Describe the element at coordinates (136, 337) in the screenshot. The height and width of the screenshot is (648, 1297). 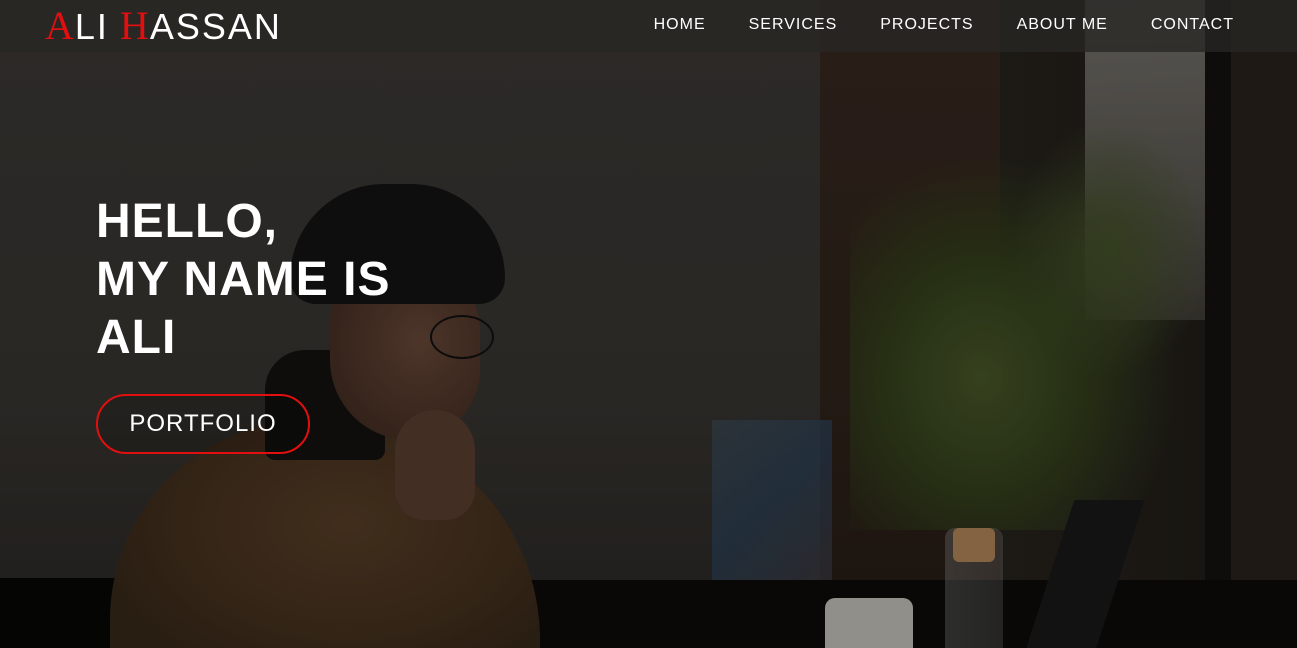
I see `hero-line-name: ALI` at that location.